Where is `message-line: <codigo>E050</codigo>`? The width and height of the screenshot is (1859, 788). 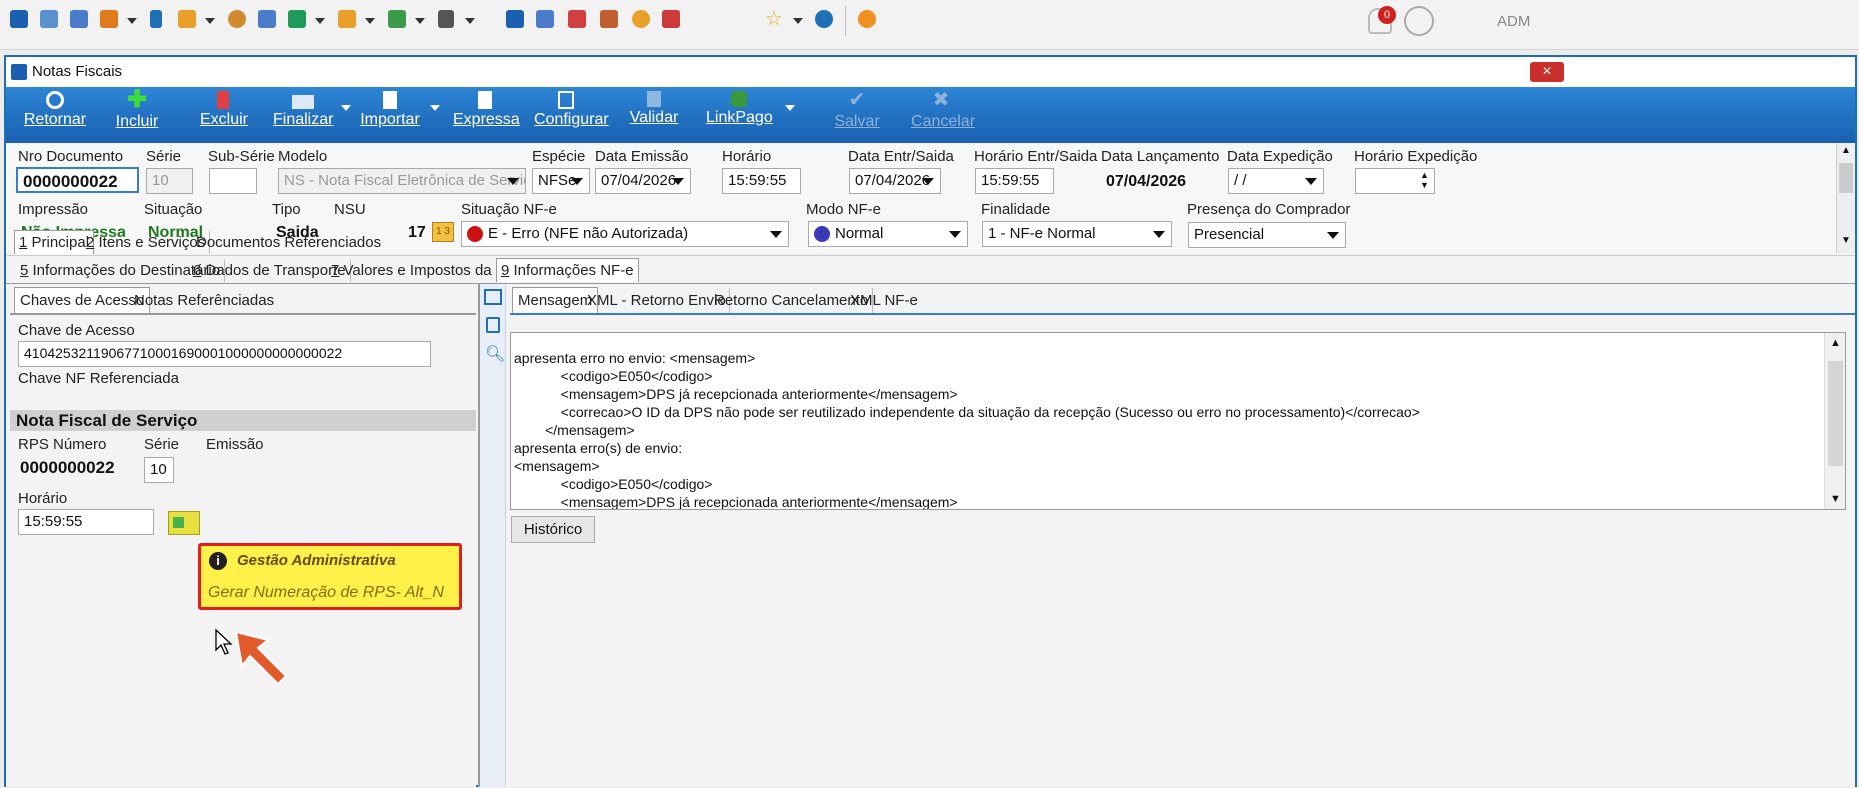
message-line: <codigo>E050</codigo> is located at coordinates (613, 376).